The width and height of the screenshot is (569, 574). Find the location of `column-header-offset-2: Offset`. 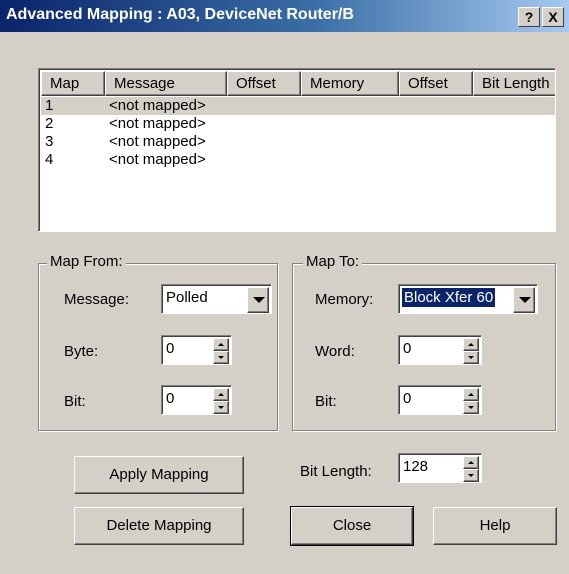

column-header-offset-2: Offset is located at coordinates (436, 83).